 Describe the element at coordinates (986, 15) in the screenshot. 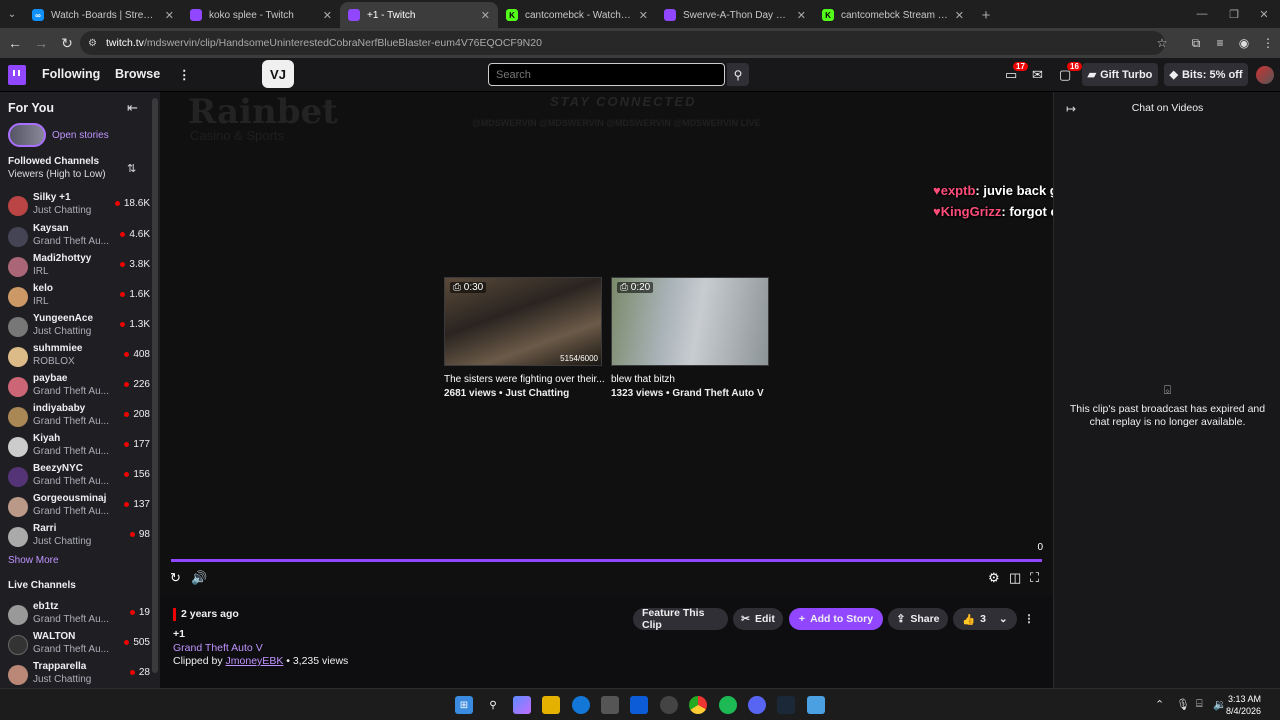

I see `new-tab-button: +` at that location.